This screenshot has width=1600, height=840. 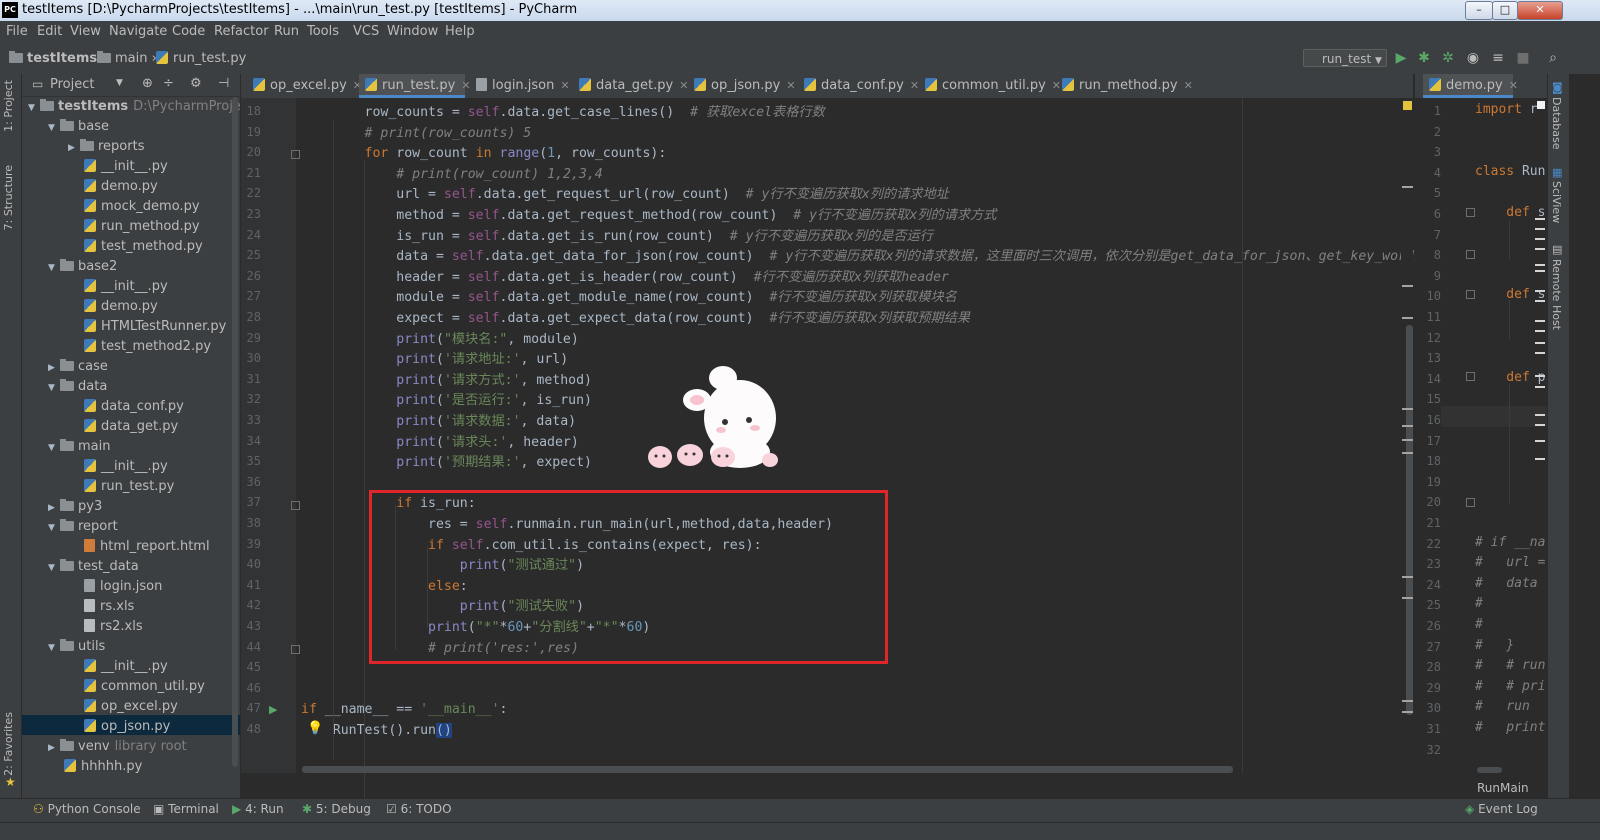 What do you see at coordinates (1345, 58) in the screenshot?
I see `run-configuration-select: run_test ▼` at bounding box center [1345, 58].